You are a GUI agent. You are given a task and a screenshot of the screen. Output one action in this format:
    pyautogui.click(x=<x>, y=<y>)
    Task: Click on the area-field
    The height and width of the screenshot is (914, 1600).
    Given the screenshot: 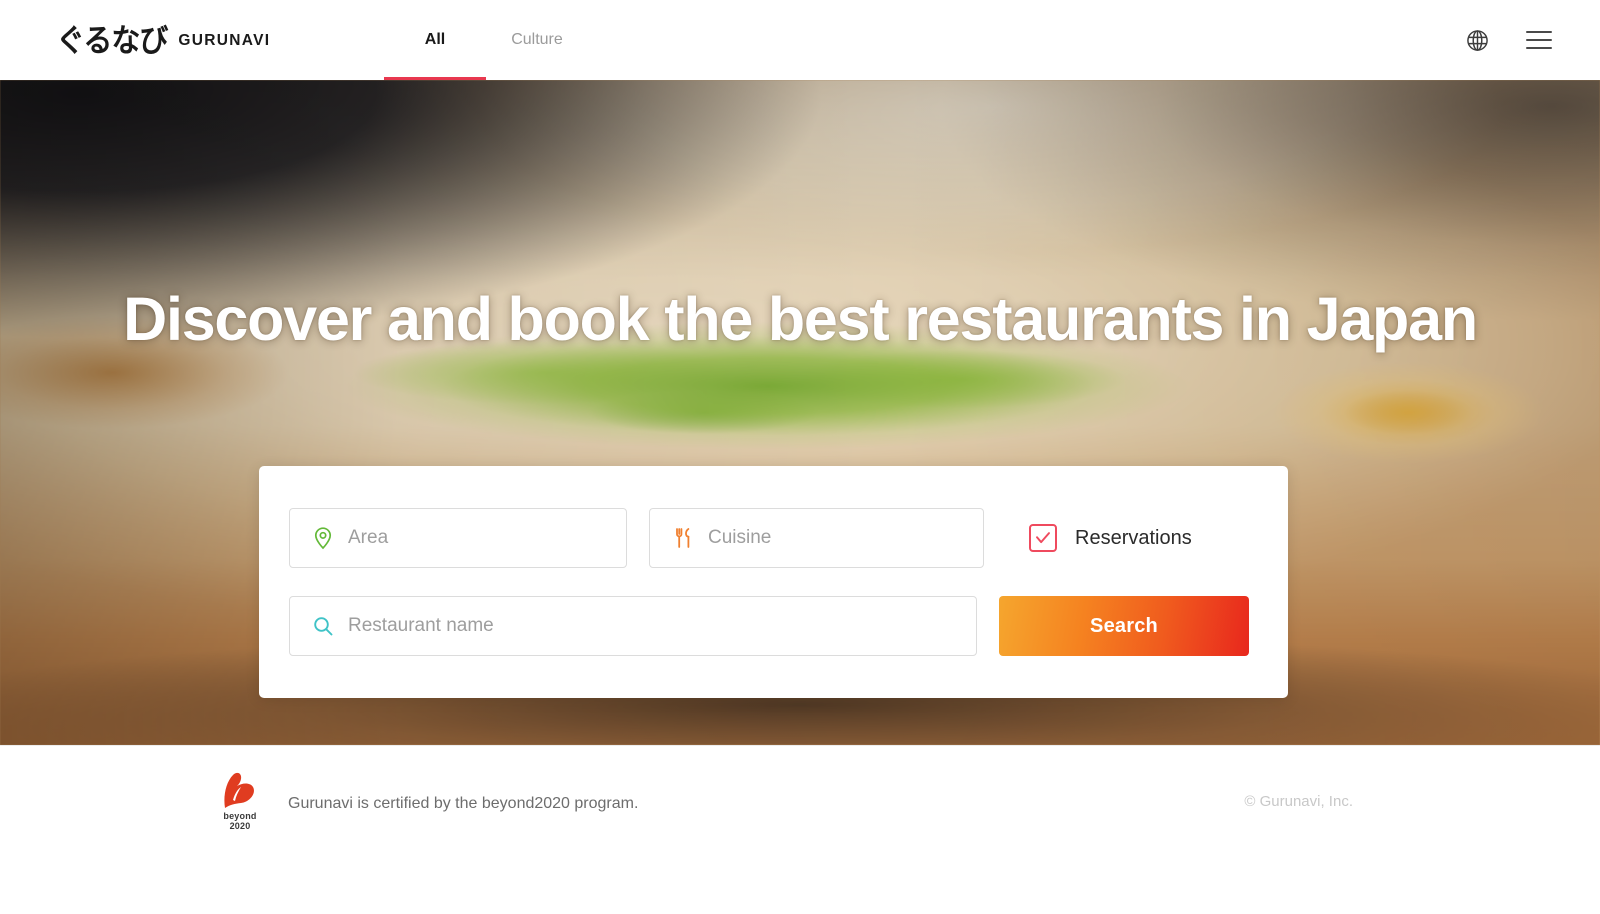 What is the action you would take?
    pyautogui.click(x=458, y=538)
    